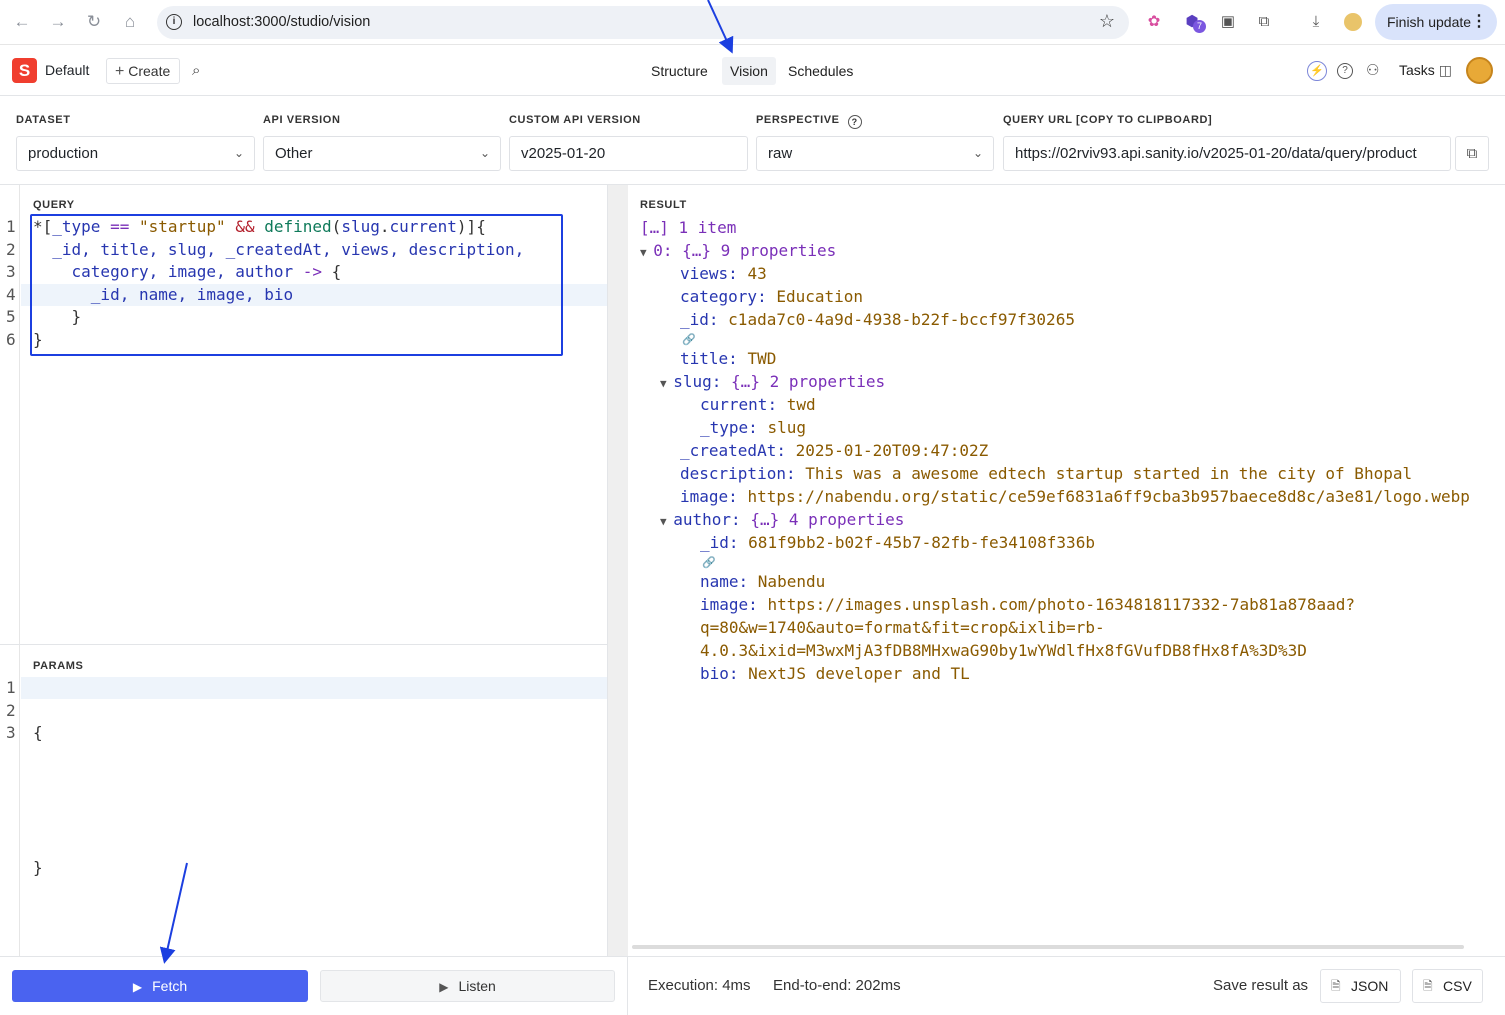  Describe the element at coordinates (170, 986) in the screenshot. I see `fetch-label: Fetch` at that location.